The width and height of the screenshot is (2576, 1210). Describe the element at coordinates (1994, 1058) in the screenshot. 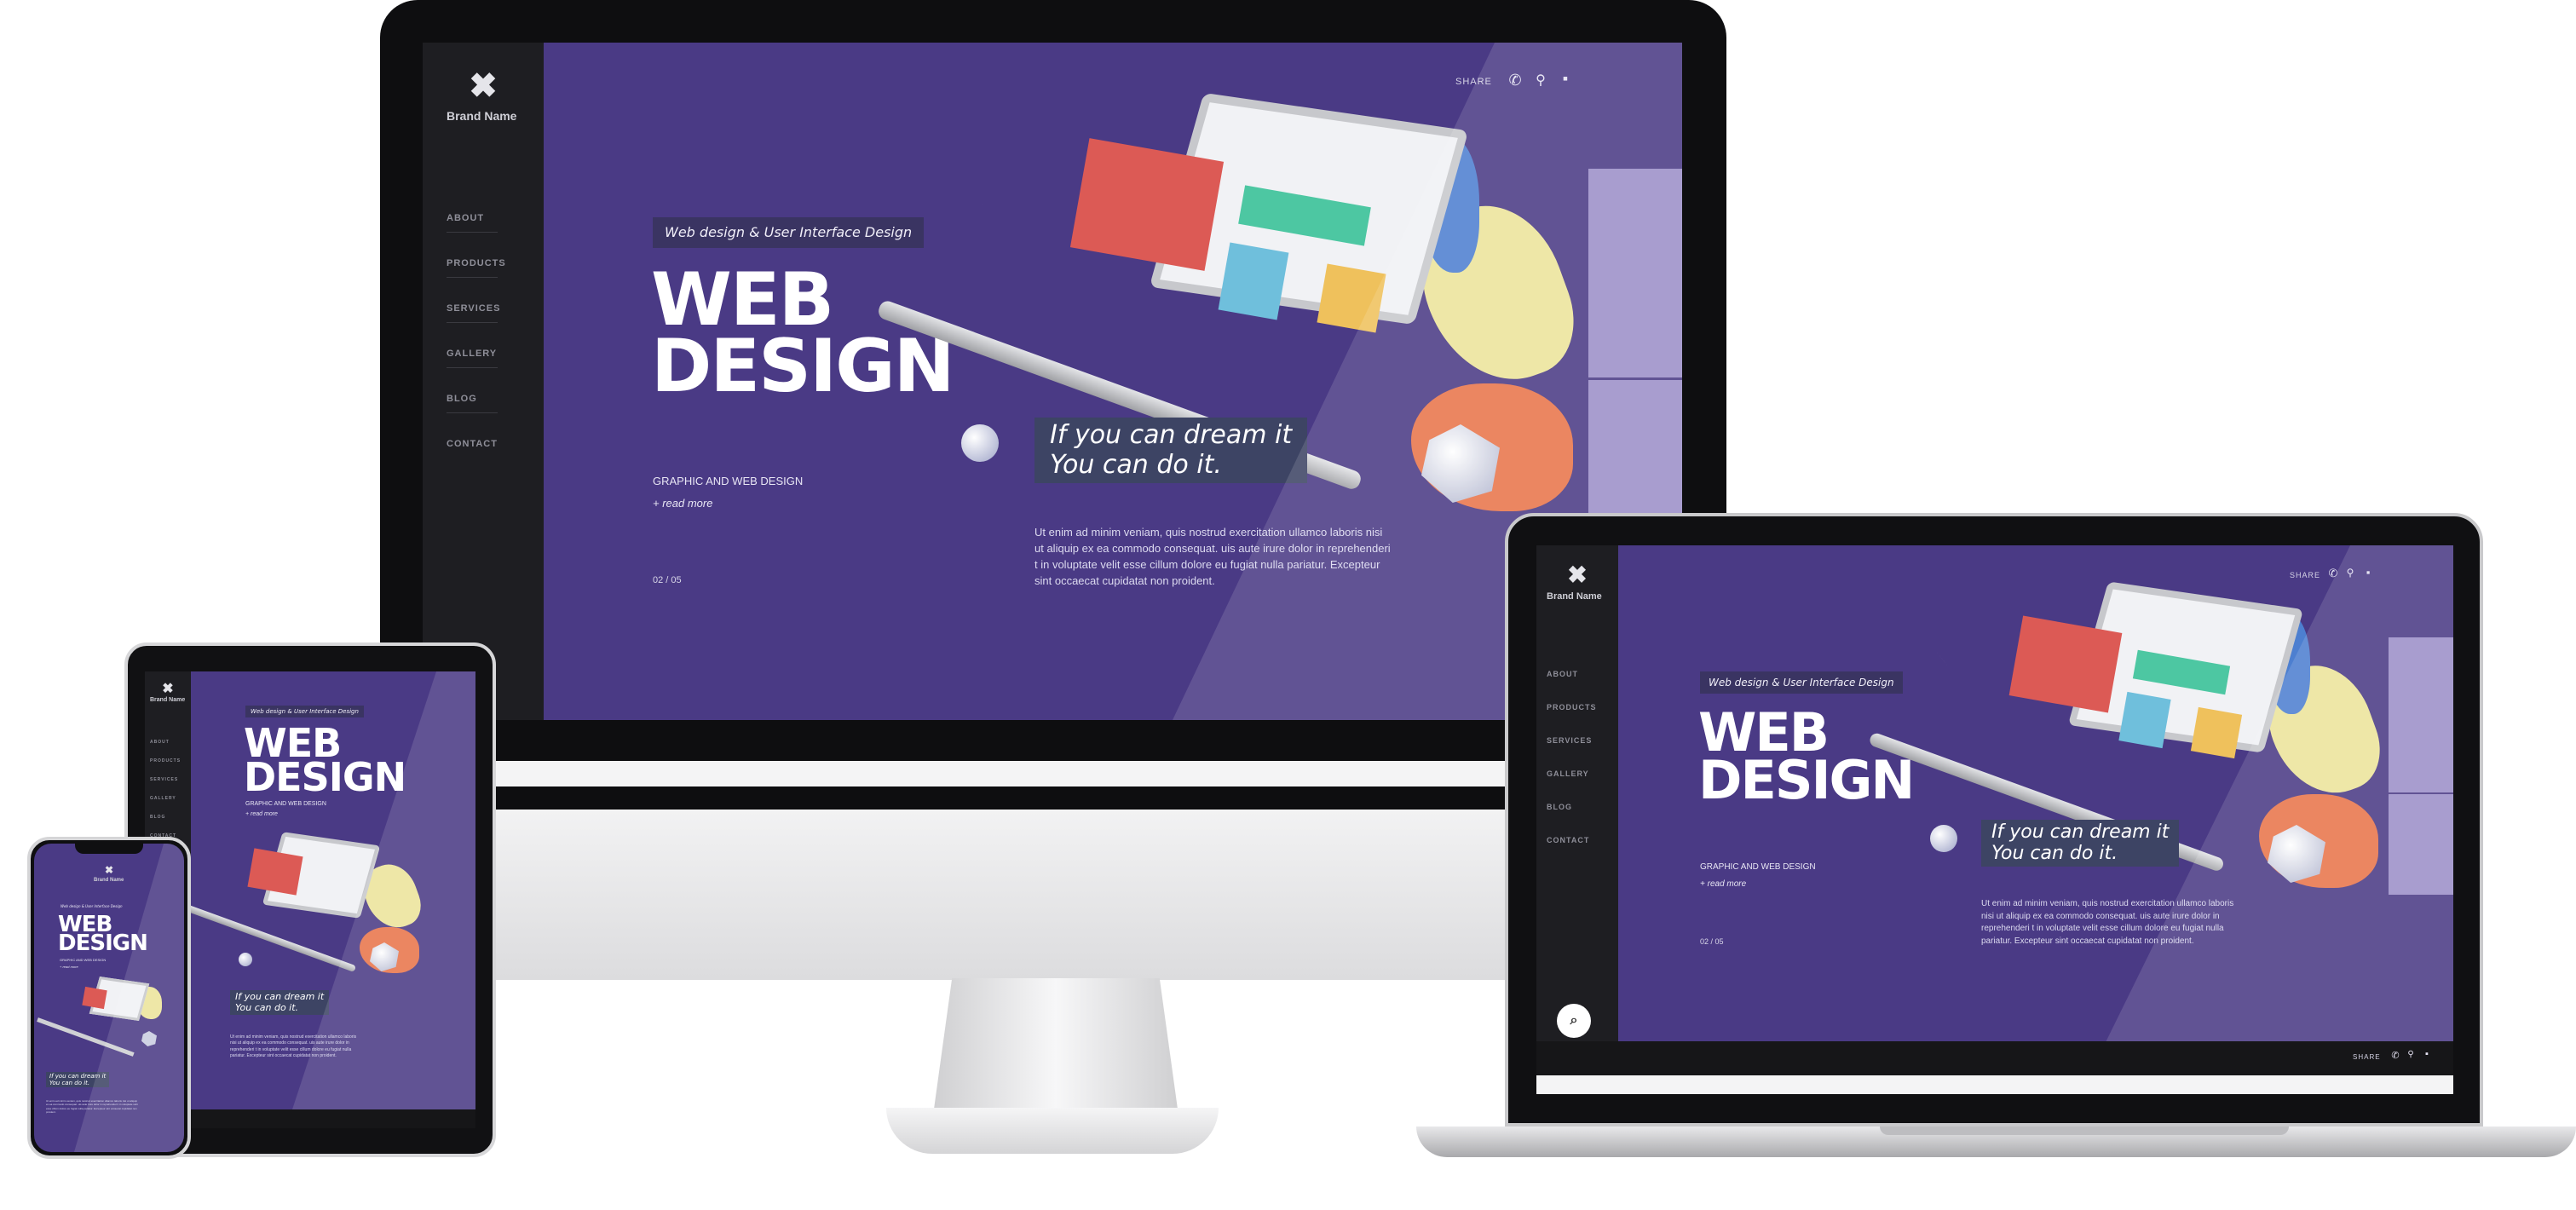

I see `laptop-footer-bar: SHARE ✆ ⚲ ▪` at that location.